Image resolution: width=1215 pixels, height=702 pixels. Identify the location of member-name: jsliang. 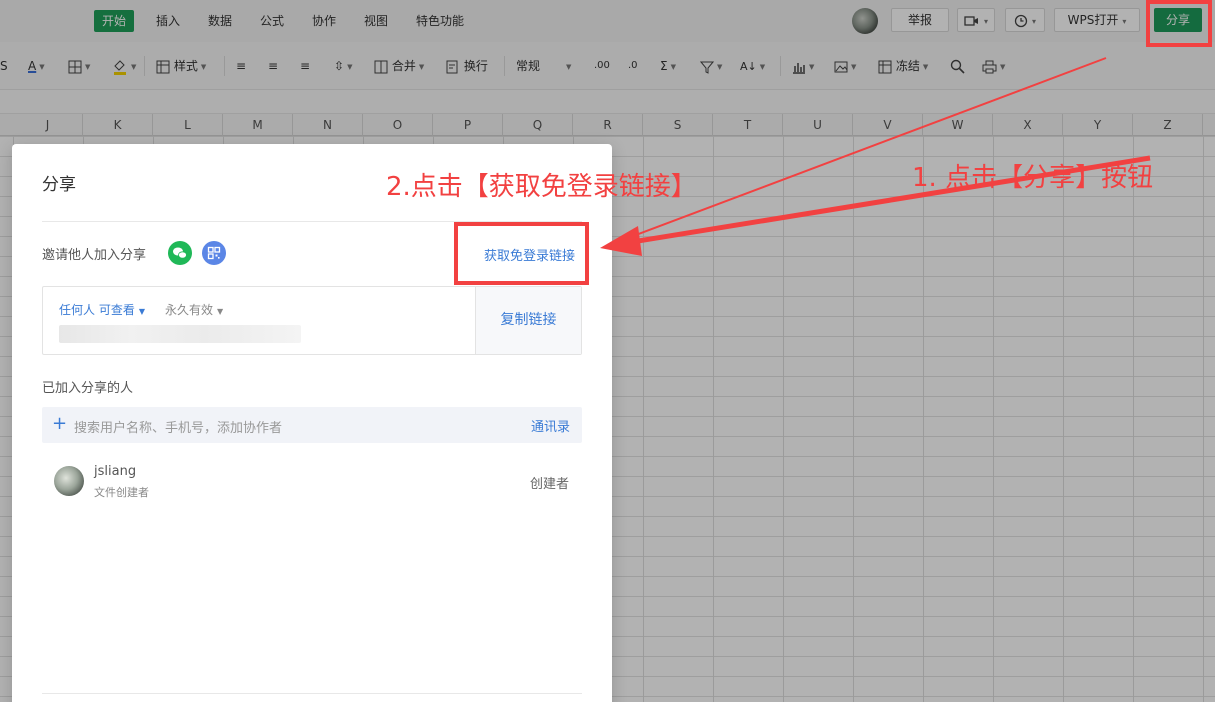
(115, 471).